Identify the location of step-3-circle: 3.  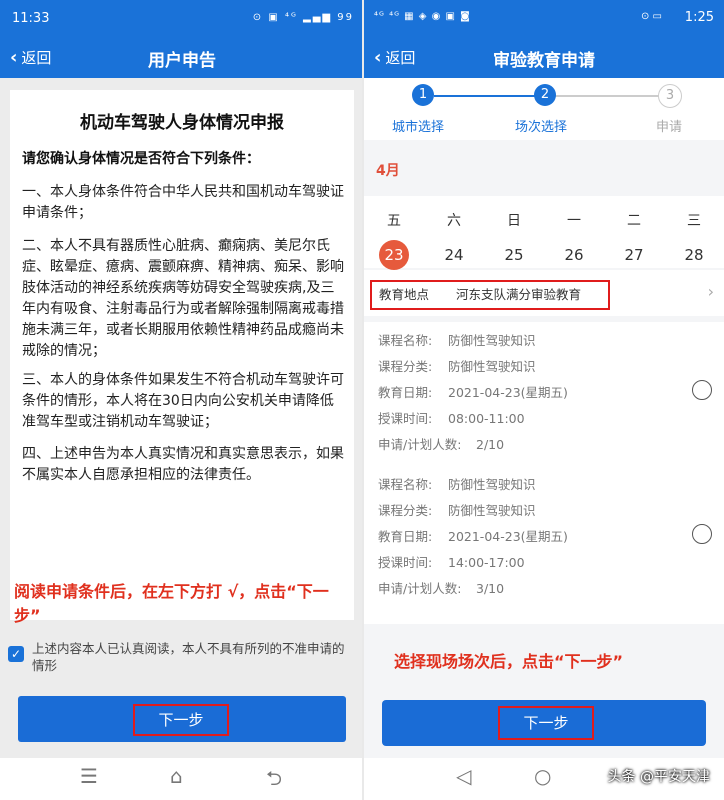
(670, 96).